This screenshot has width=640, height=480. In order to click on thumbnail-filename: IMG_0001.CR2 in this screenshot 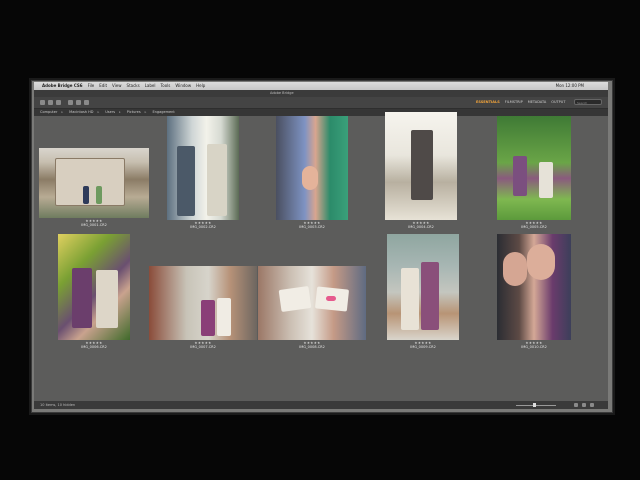, I will do `click(94, 225)`.